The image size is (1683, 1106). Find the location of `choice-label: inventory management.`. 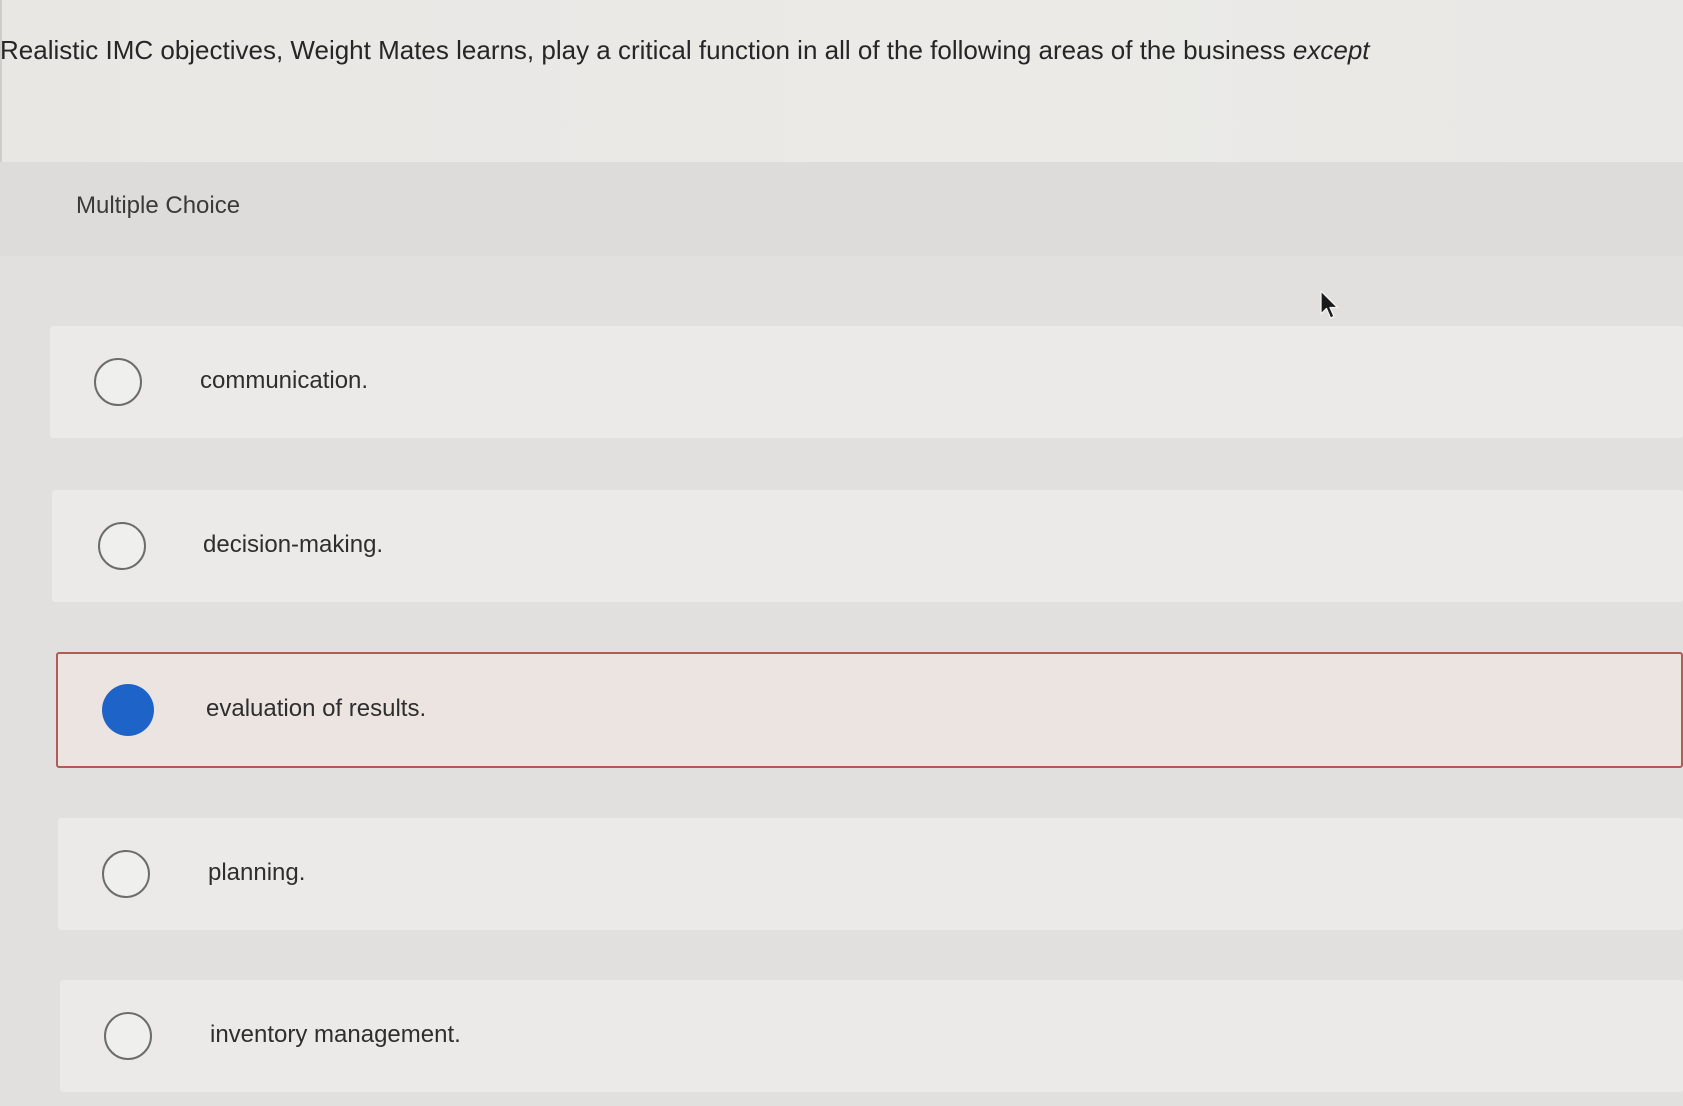

choice-label: inventory management. is located at coordinates (335, 1034).